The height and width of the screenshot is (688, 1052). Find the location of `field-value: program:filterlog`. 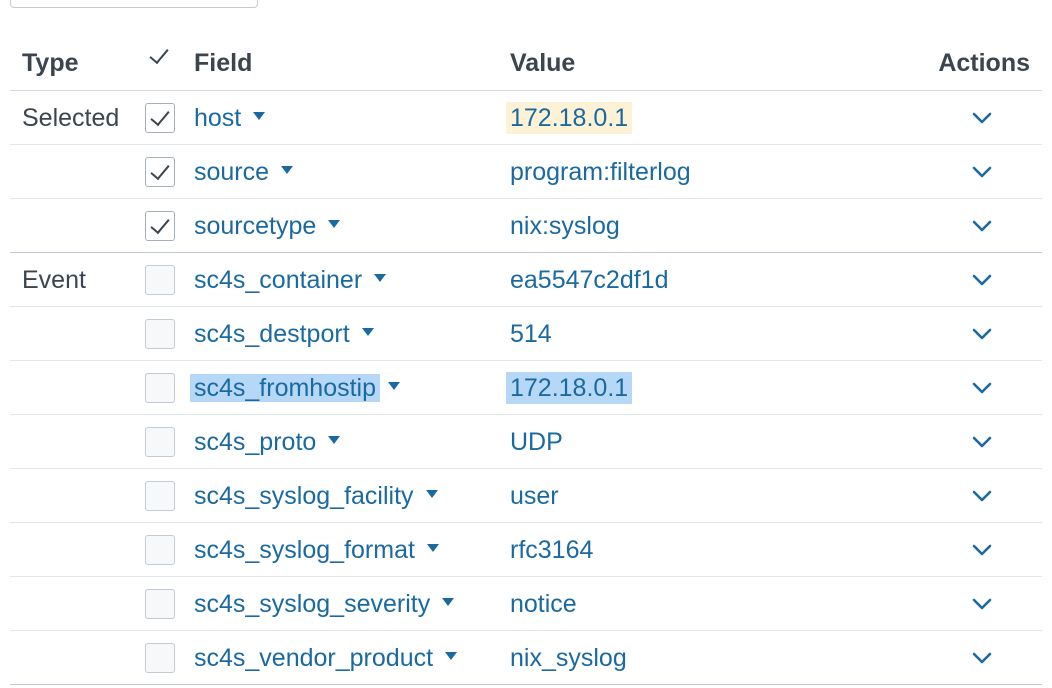

field-value: program:filterlog is located at coordinates (602, 172).